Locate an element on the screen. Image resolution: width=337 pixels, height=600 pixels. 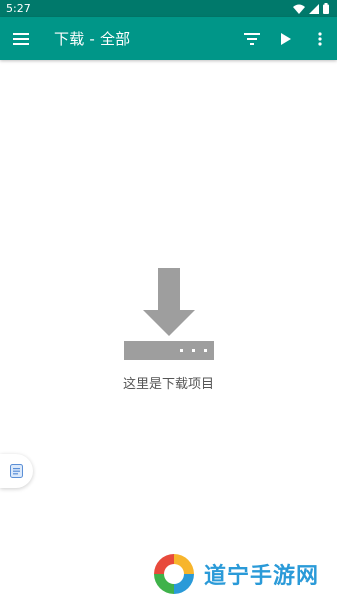
app-bar: 下载 - 全部 is located at coordinates (168, 38).